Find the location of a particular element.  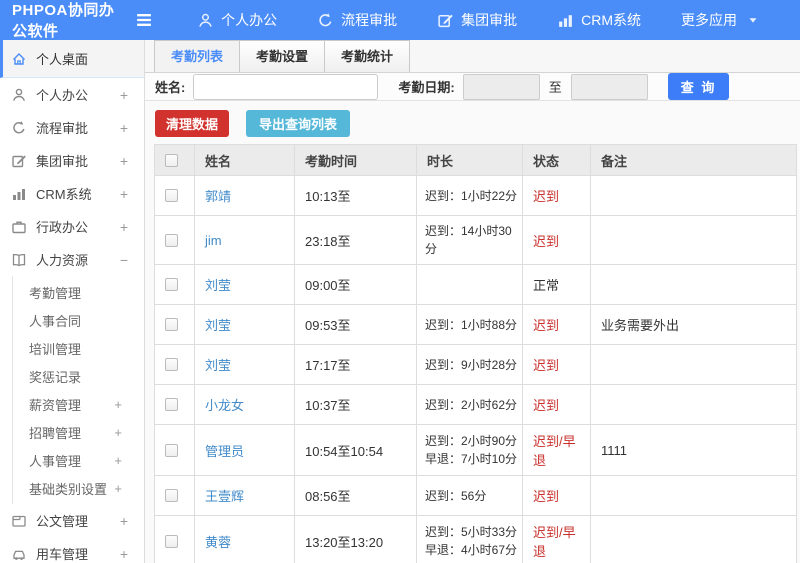

table-row: 刘莹 09:00至 正常 is located at coordinates (475, 284).